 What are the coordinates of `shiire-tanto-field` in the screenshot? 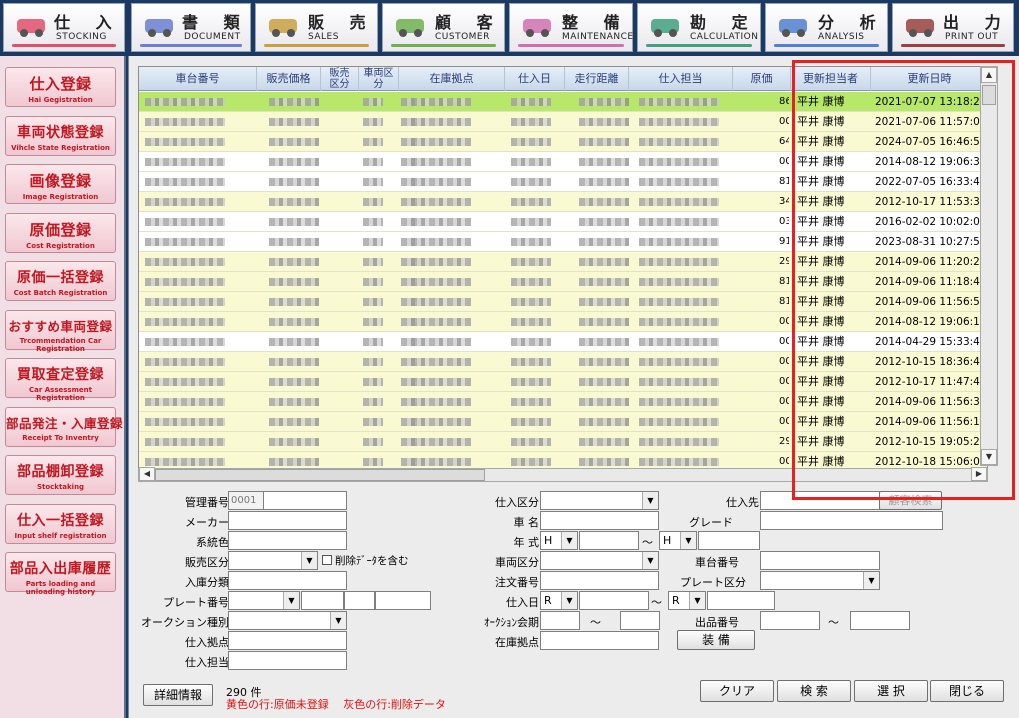 It's located at (287, 660).